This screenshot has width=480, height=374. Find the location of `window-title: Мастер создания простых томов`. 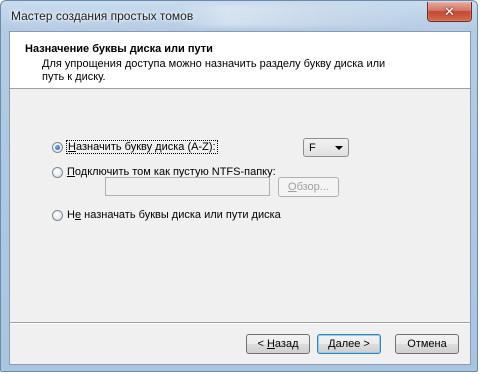

window-title: Мастер создания простых томов is located at coordinates (102, 16).